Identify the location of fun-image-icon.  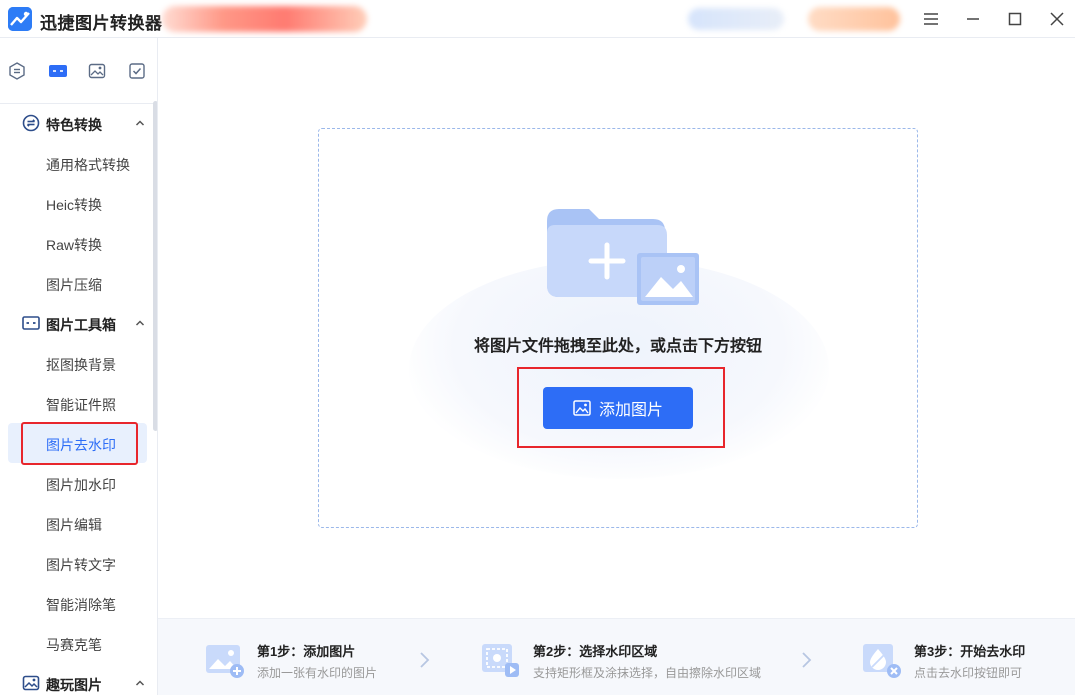
(31, 683).